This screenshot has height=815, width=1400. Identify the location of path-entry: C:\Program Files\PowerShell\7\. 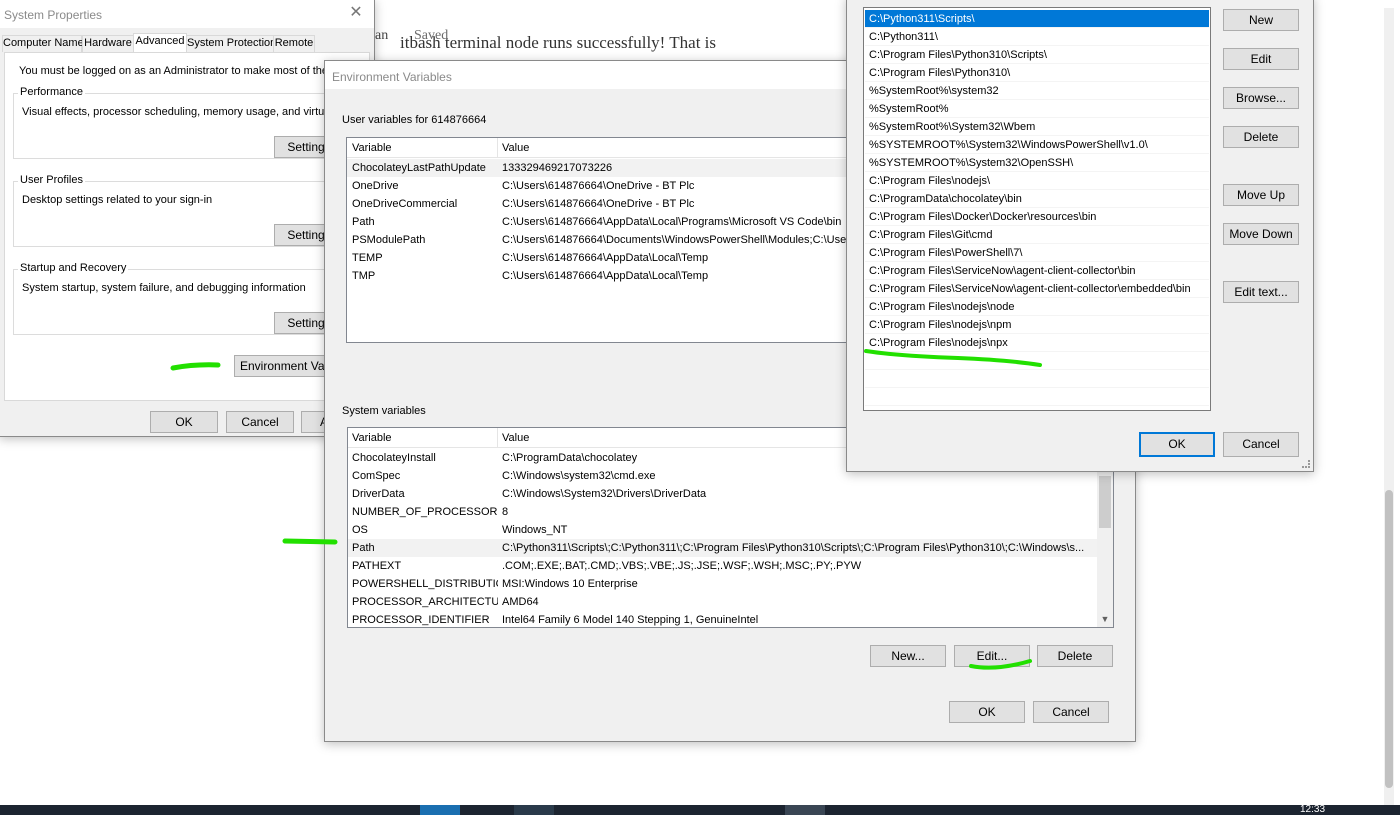
(1037, 253).